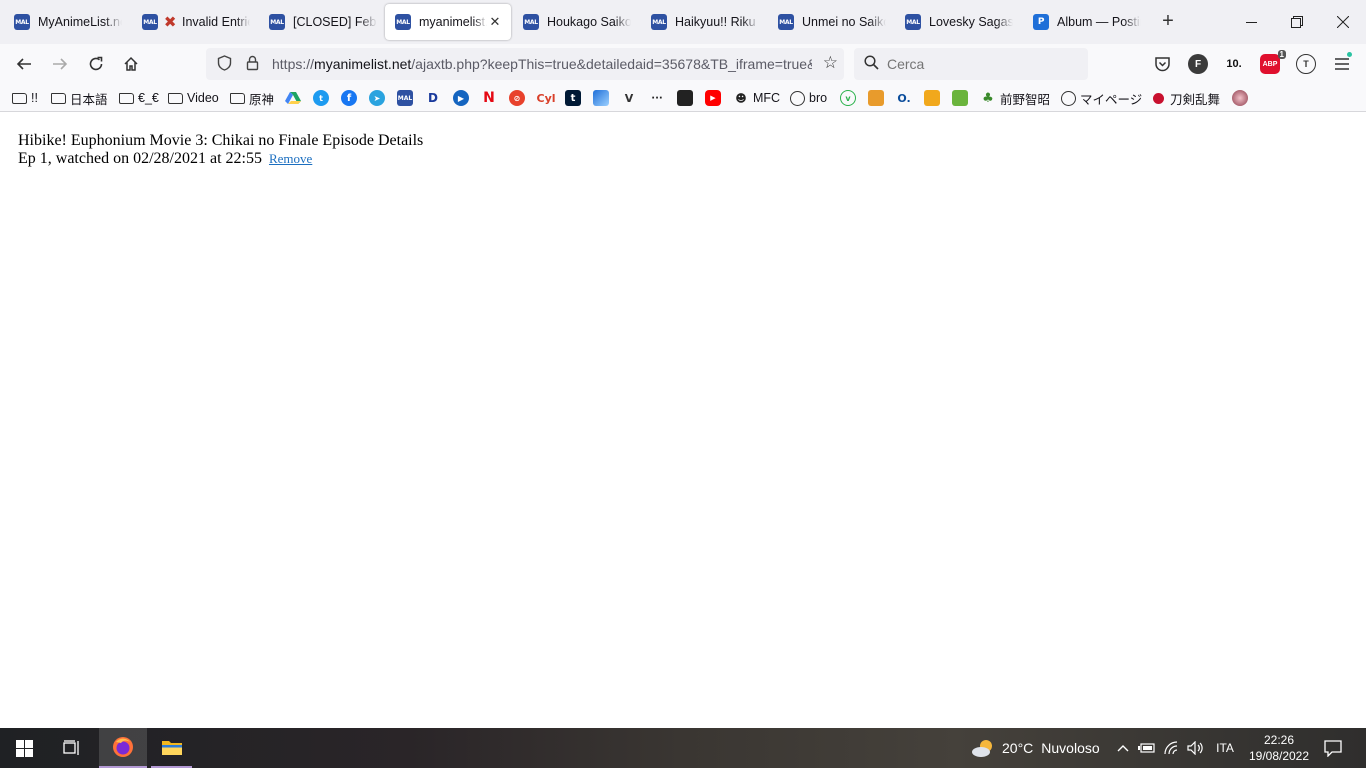 The height and width of the screenshot is (768, 1366). Describe the element at coordinates (25, 98) in the screenshot. I see `bookmark-folder-exclaim: !!` at that location.